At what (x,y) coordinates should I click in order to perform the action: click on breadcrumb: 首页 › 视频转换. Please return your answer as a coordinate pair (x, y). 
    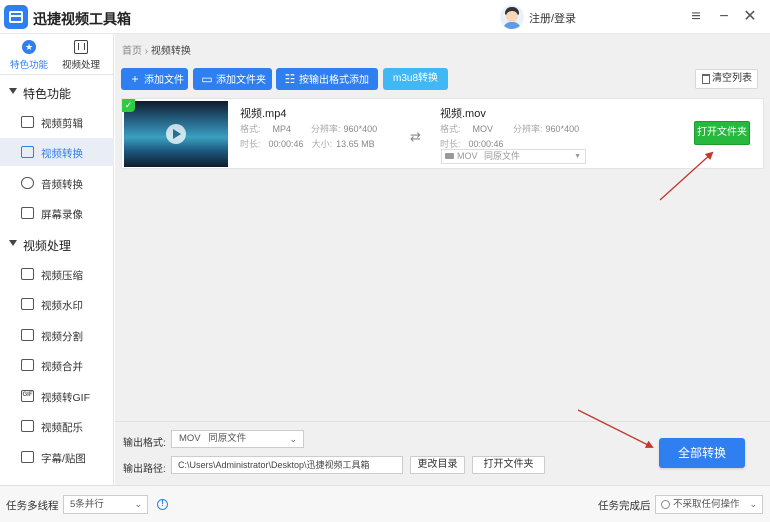
    Looking at the image, I should click on (156, 49).